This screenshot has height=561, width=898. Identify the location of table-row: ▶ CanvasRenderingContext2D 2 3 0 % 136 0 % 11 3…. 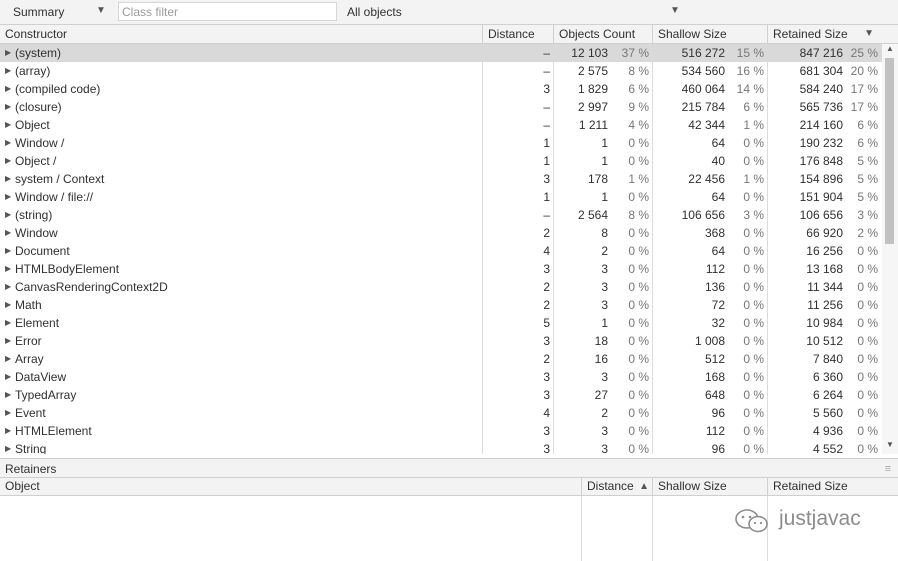
(441, 287).